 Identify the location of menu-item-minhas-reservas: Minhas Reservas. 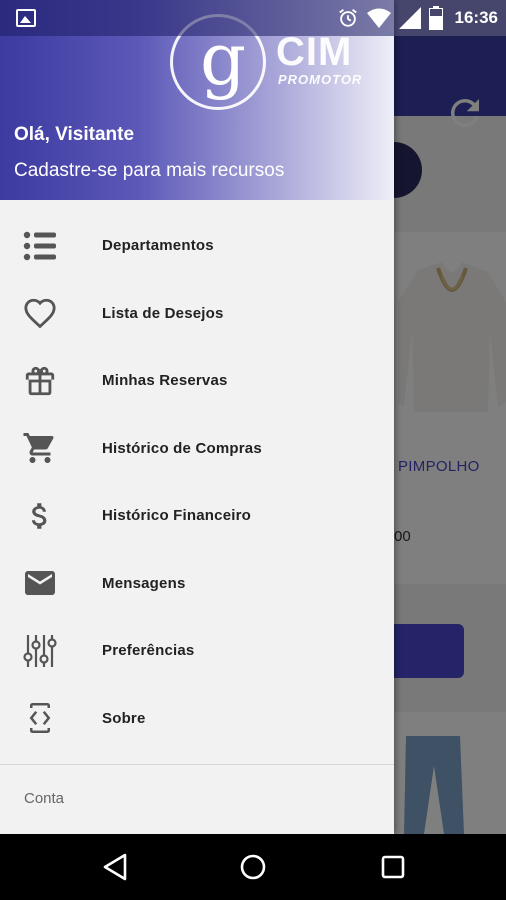
(197, 381).